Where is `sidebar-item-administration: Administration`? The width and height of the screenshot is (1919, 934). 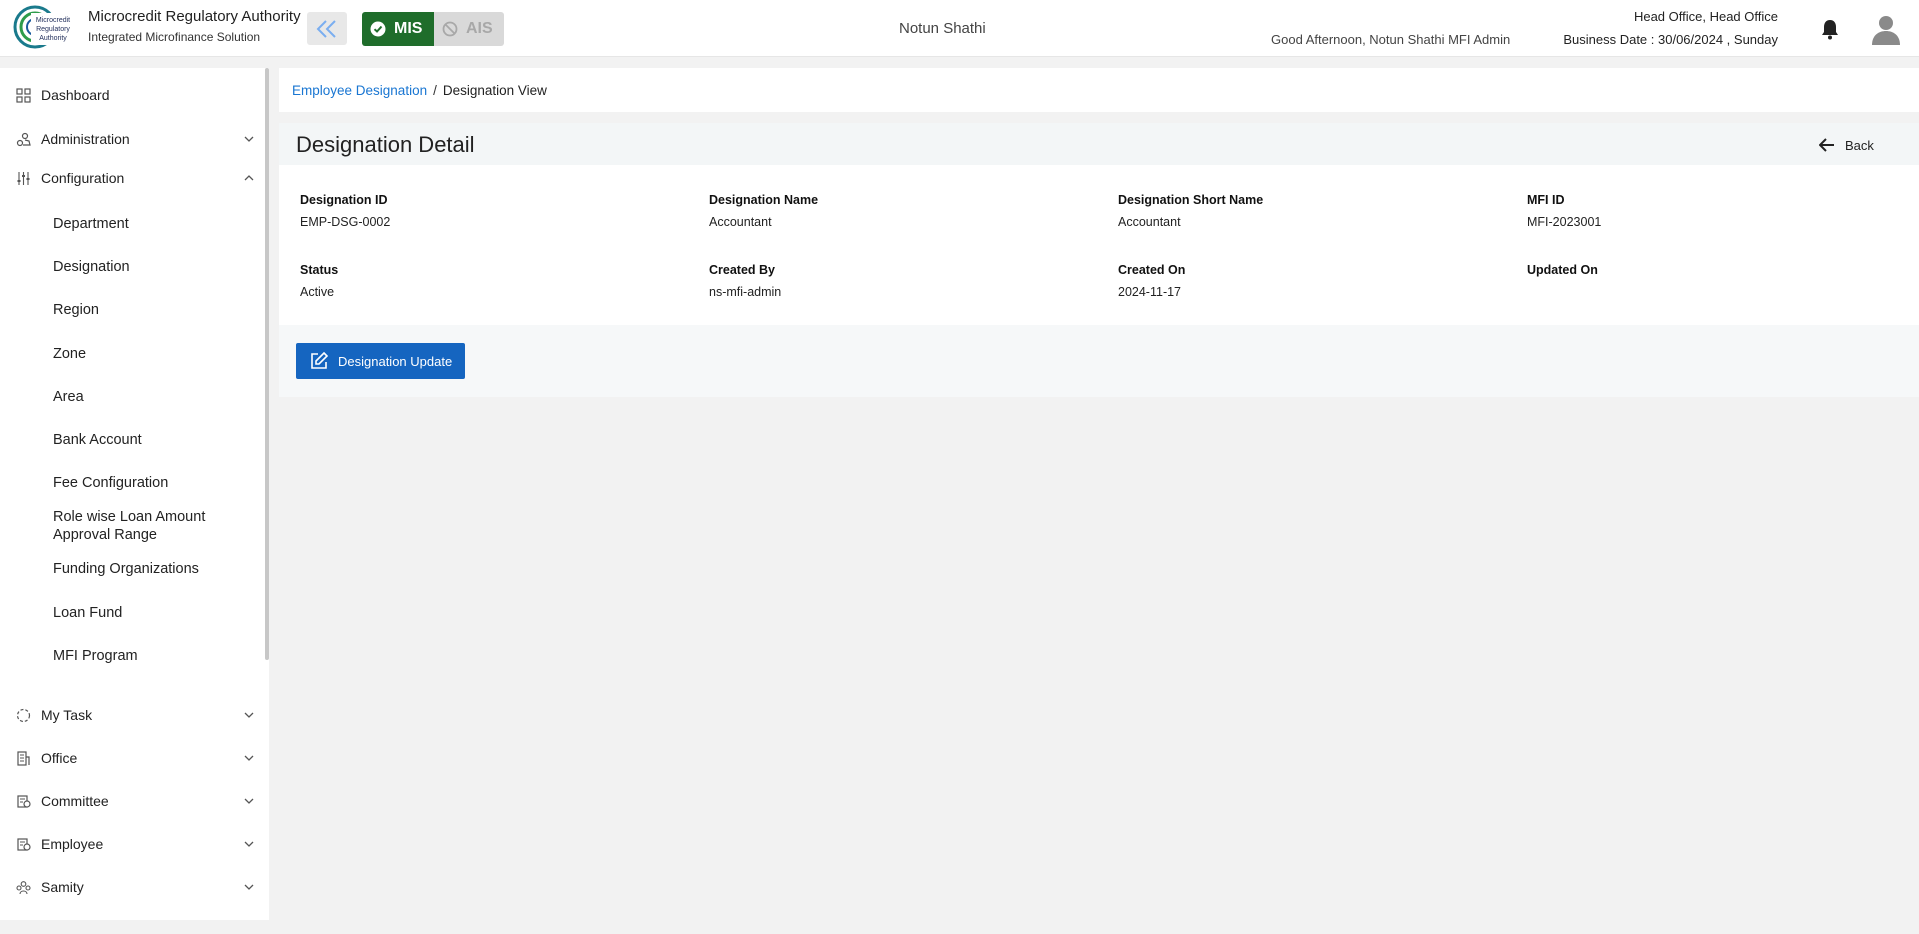
sidebar-item-administration: Administration is located at coordinates (131, 139).